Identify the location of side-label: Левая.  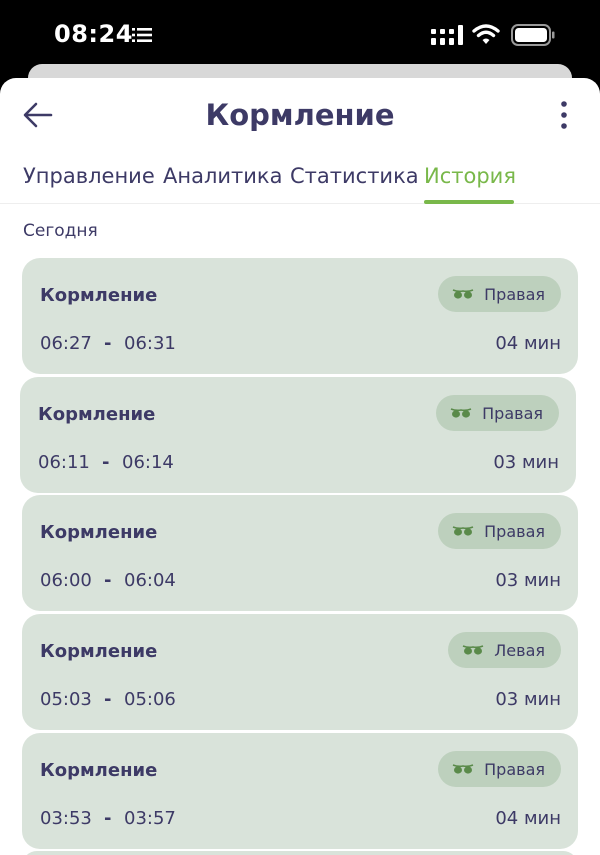
(519, 650).